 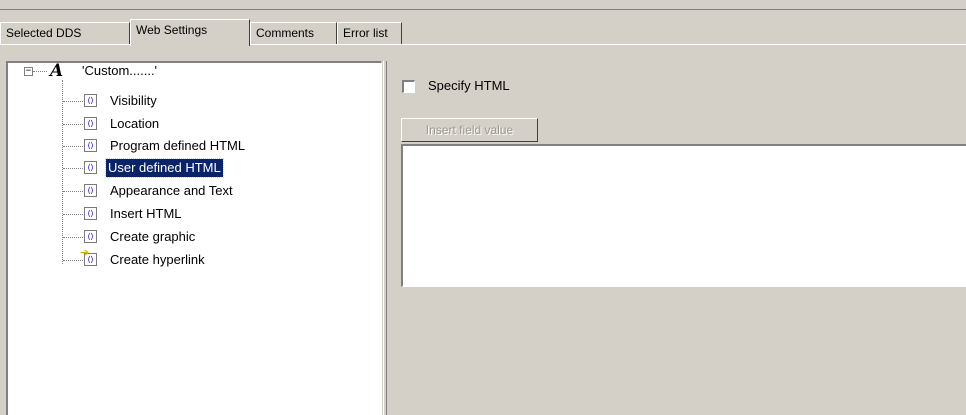 I want to click on tree-item-label: Visibility, so click(x=133, y=100).